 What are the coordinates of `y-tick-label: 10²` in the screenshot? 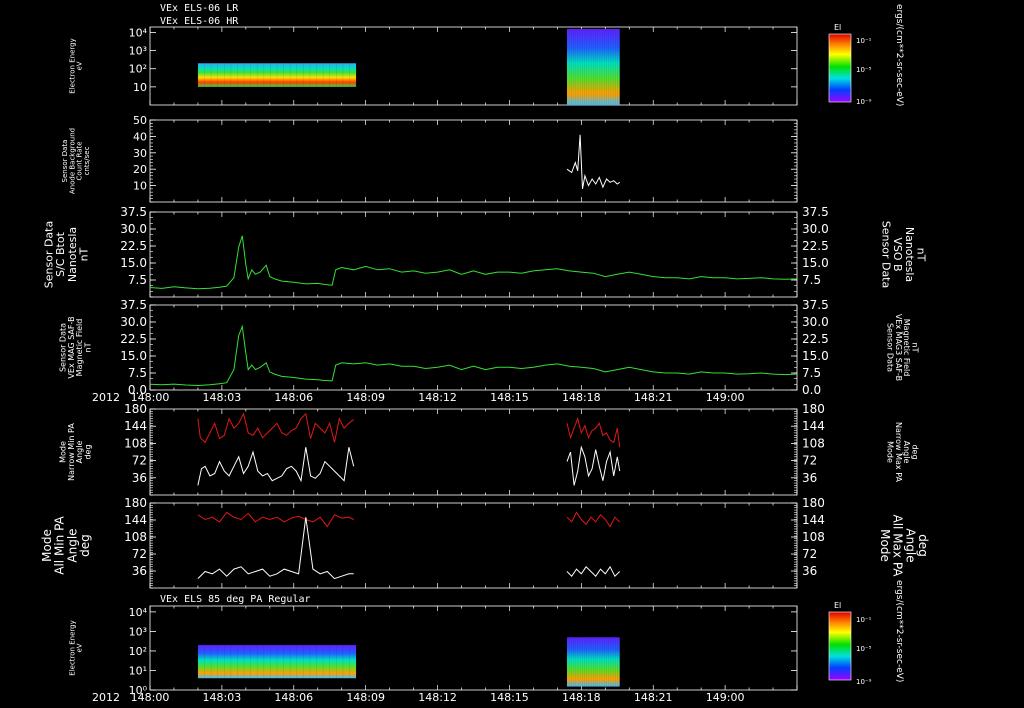 It's located at (138, 69).